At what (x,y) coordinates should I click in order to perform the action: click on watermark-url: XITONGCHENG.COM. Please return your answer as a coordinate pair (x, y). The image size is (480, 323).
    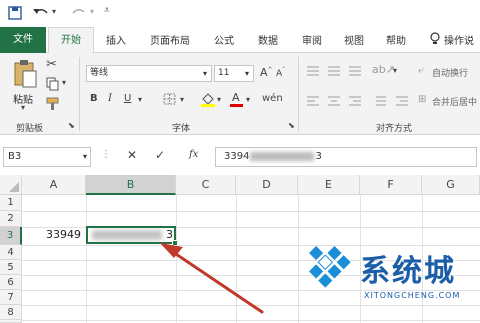
    Looking at the image, I should click on (412, 295).